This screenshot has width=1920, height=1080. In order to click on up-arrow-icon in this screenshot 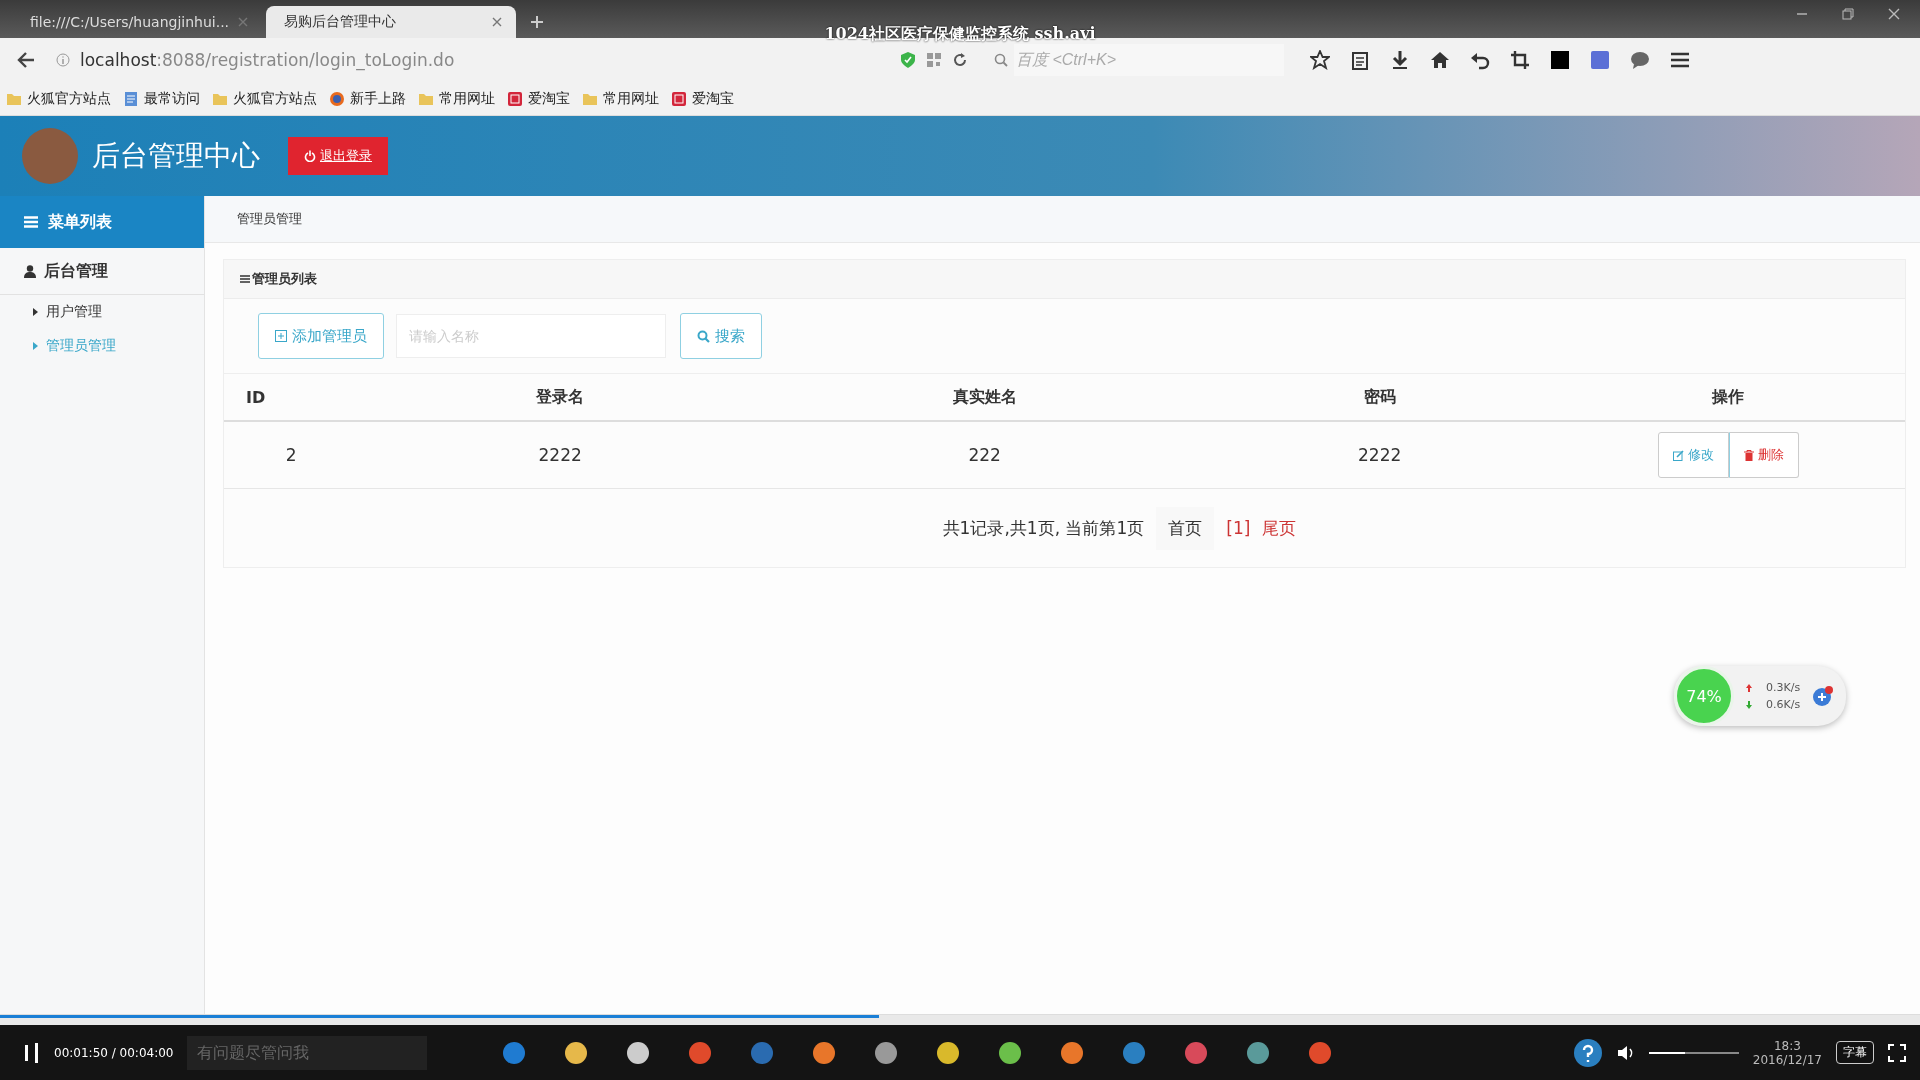, I will do `click(1749, 687)`.